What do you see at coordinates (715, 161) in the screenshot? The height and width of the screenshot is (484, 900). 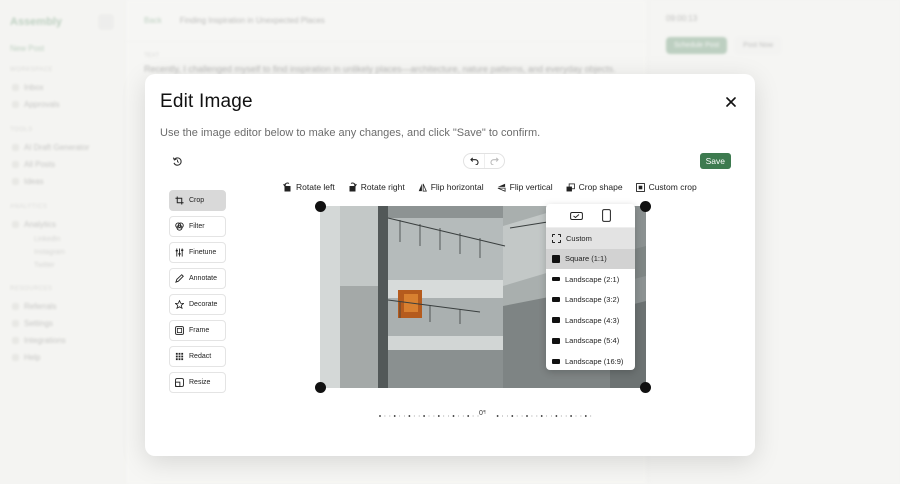 I see `save-button: Save` at bounding box center [715, 161].